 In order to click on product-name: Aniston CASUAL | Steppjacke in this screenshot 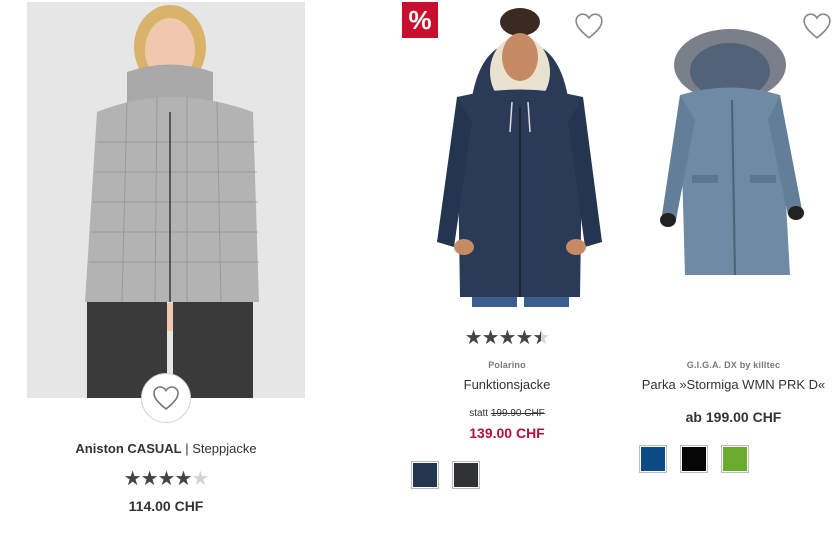, I will do `click(166, 448)`.